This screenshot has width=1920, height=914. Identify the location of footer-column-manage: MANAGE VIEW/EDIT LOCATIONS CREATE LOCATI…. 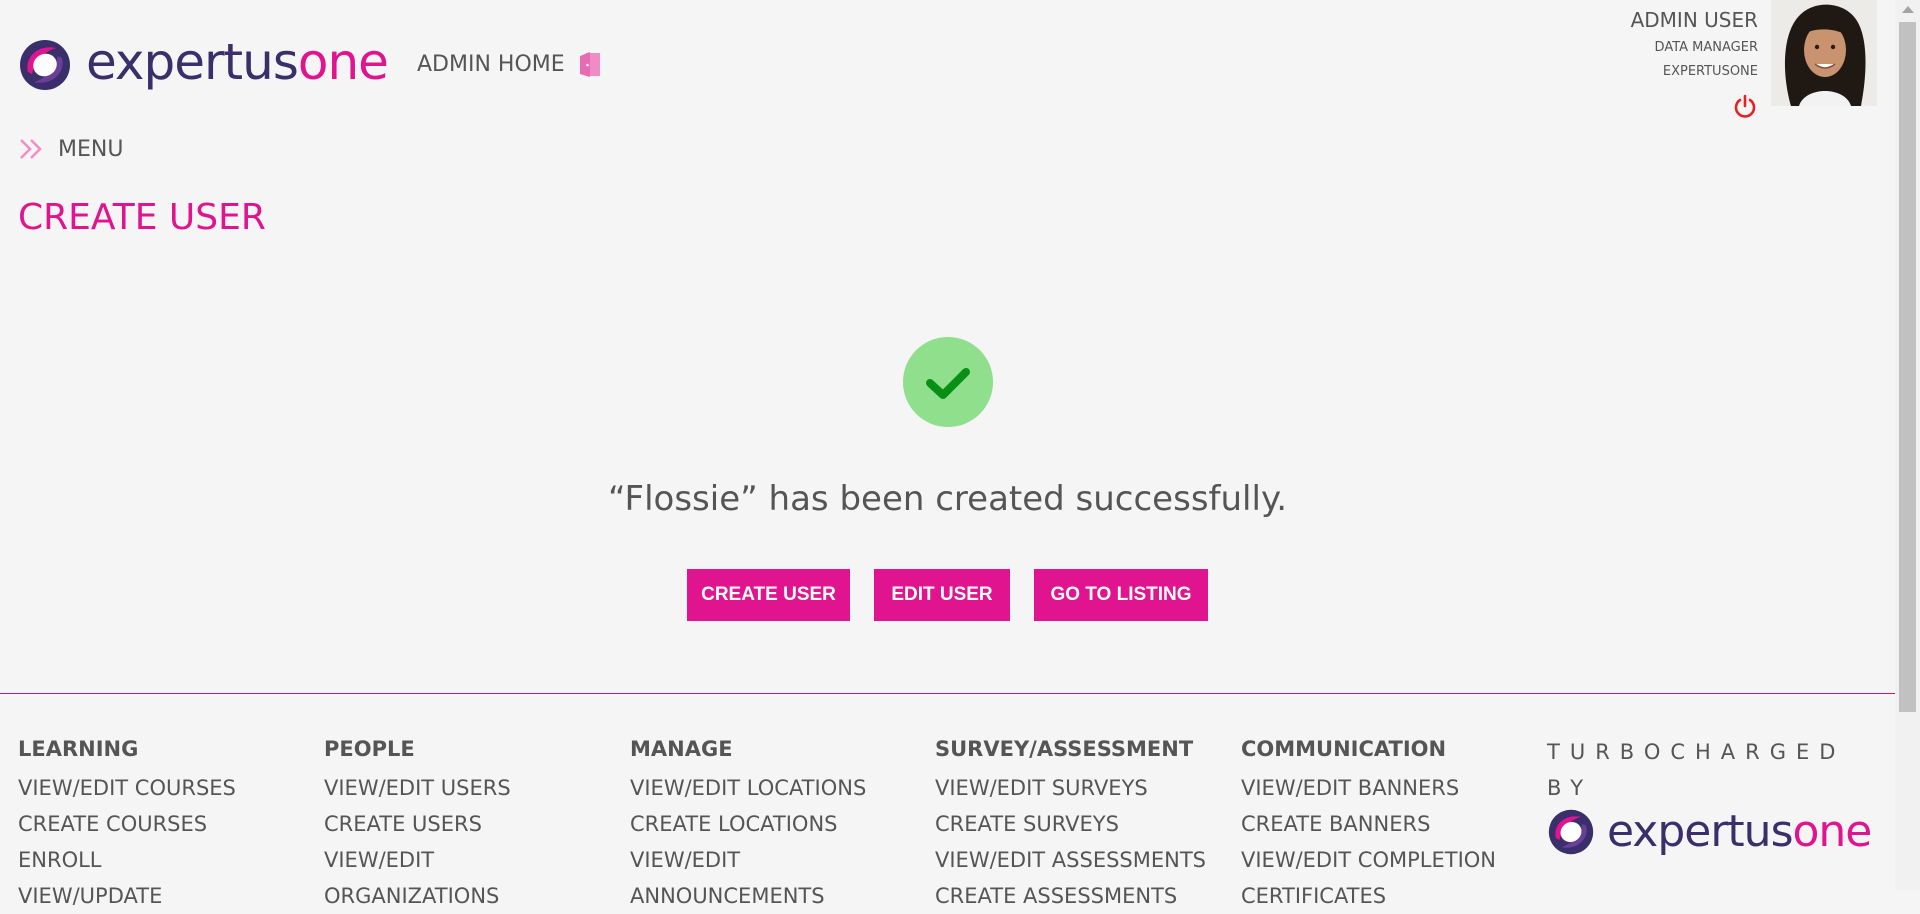
(780, 824).